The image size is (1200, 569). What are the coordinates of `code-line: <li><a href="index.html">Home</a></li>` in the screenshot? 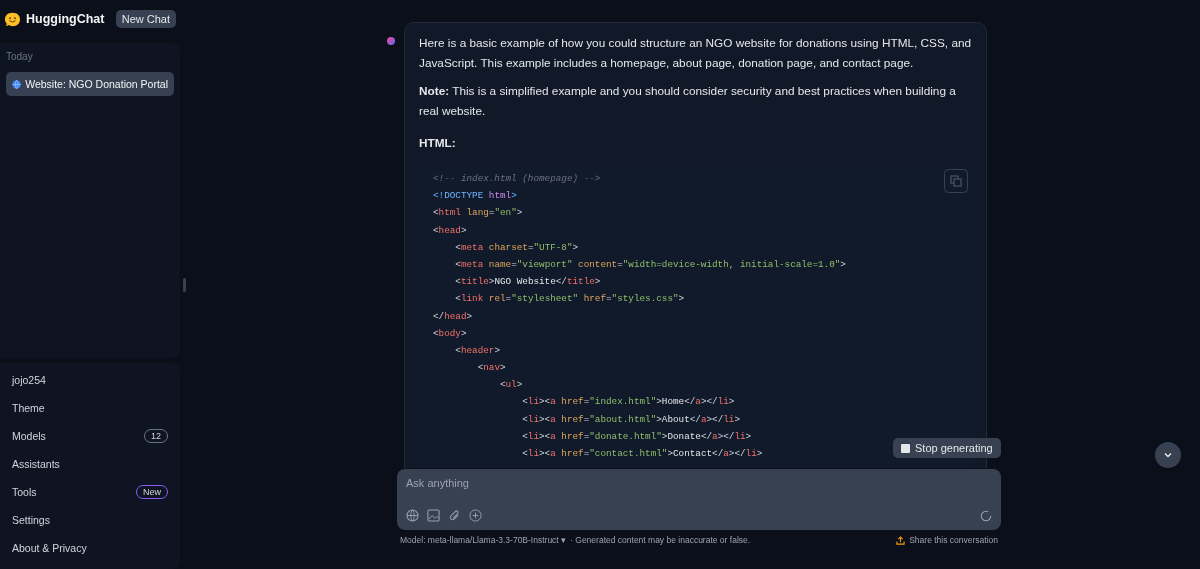 It's located at (628, 402).